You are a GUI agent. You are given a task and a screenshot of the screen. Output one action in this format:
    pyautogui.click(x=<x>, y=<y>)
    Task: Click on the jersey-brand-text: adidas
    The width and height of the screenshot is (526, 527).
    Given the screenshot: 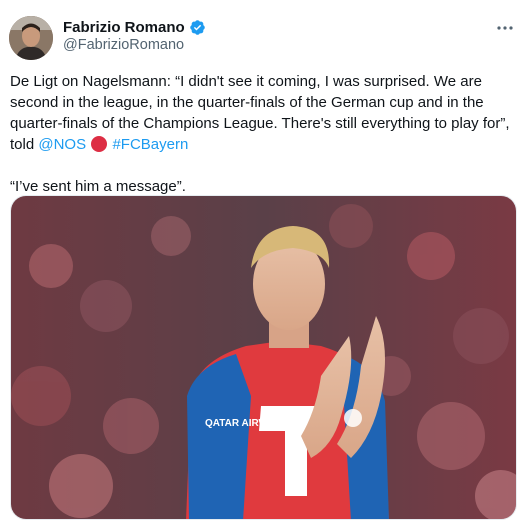 What is the action you would take?
    pyautogui.click(x=281, y=420)
    